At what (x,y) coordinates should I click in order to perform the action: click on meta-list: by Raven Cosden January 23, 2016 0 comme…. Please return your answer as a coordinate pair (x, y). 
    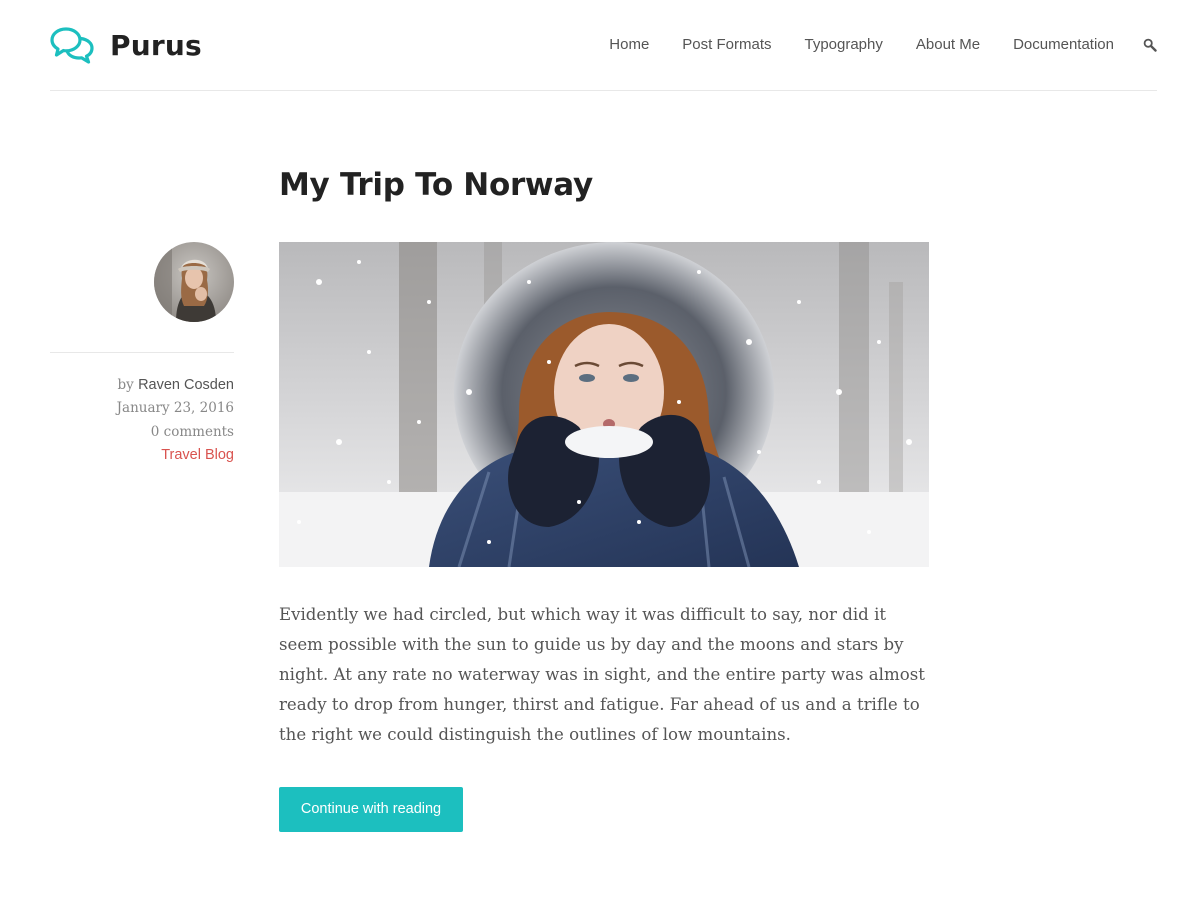
    Looking at the image, I should click on (175, 420).